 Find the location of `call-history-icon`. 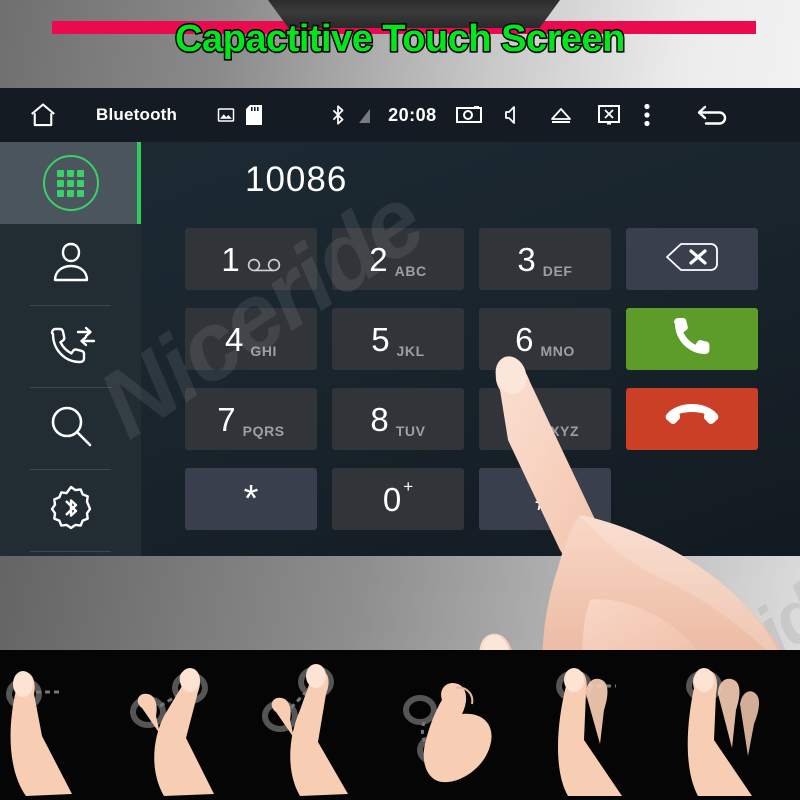

call-history-icon is located at coordinates (71, 347).